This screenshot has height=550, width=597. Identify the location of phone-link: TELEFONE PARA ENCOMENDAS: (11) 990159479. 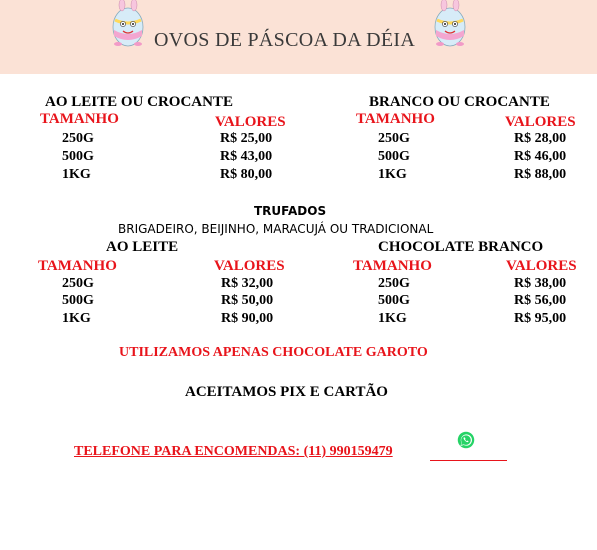
(233, 452).